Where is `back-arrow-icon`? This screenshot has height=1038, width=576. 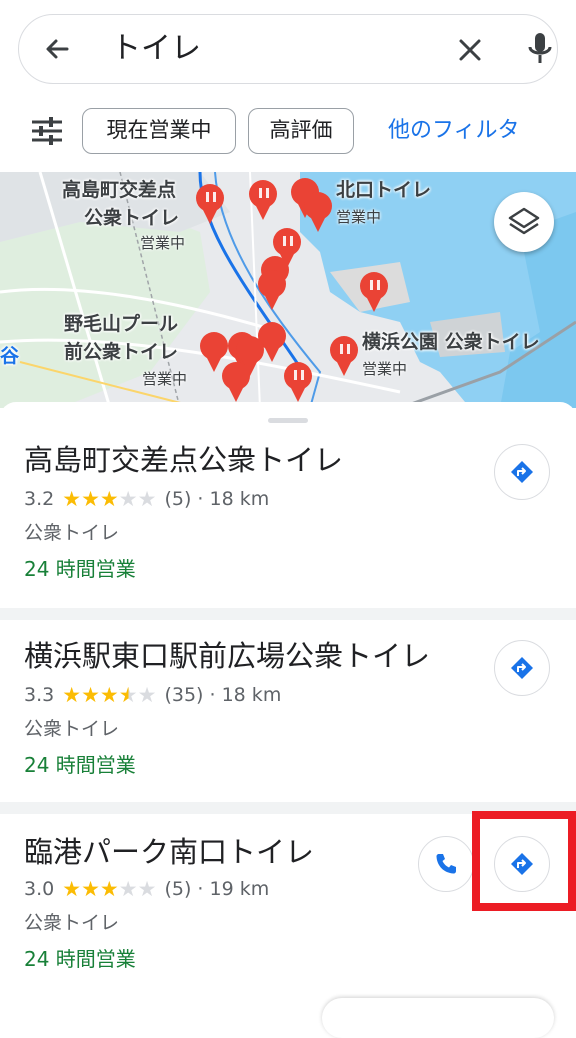 back-arrow-icon is located at coordinates (57, 49).